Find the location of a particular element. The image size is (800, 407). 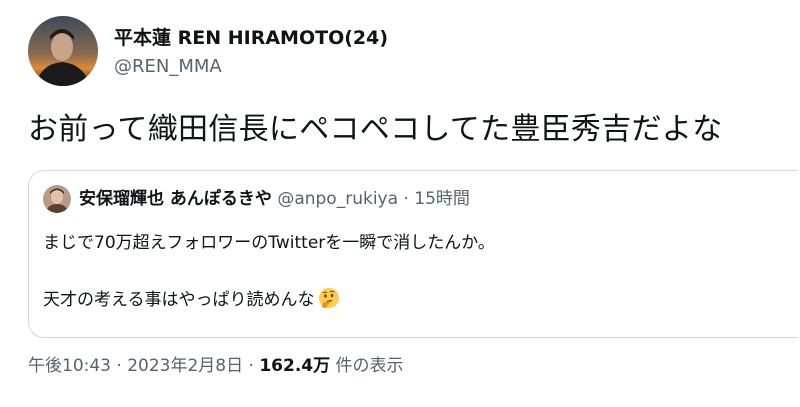

quoted-header: 安保瑠輝也 あんぽるきや @anpo_rukiya · 15時間 is located at coordinates (274, 199).